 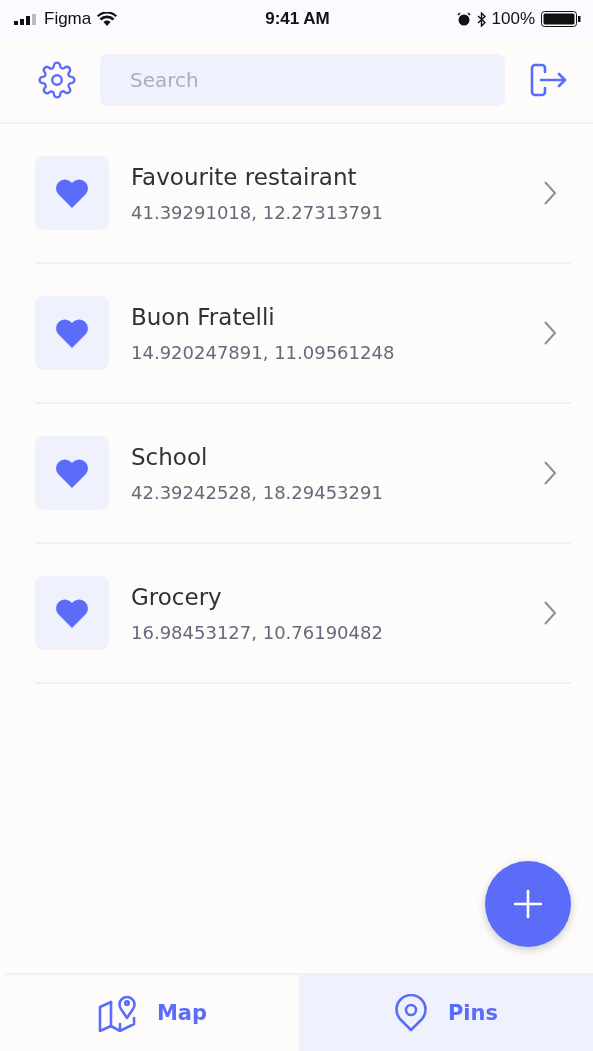 What do you see at coordinates (107, 19) in the screenshot?
I see `wifi-icon` at bounding box center [107, 19].